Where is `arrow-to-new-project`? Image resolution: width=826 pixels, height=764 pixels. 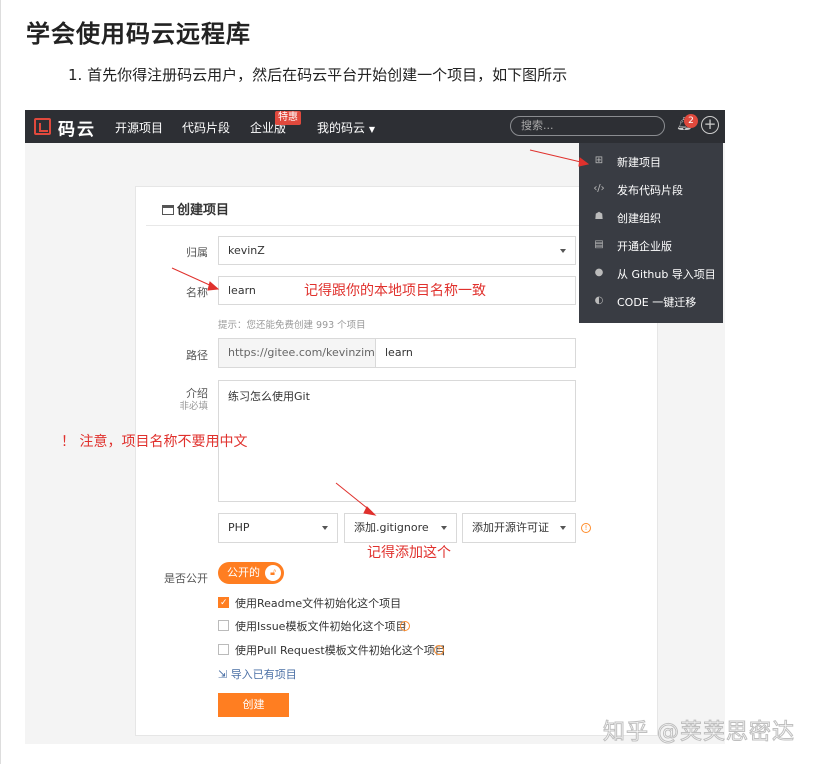
arrow-to-new-project is located at coordinates (557, 156).